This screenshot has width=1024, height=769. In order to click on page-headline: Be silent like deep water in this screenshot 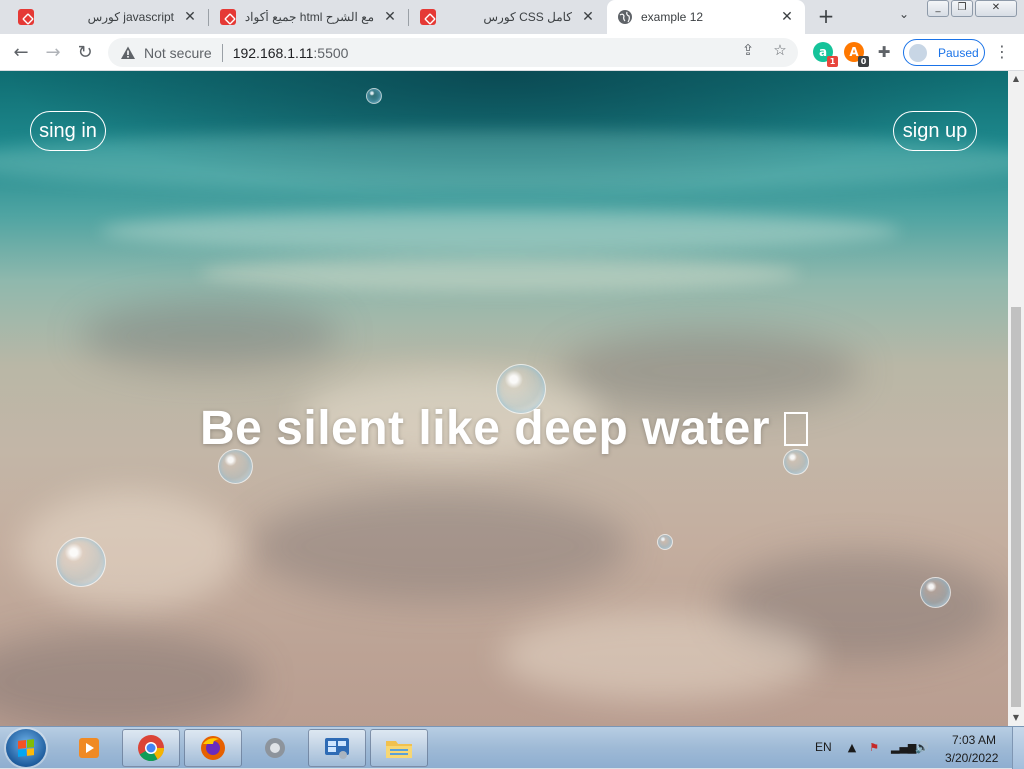, I will do `click(504, 428)`.